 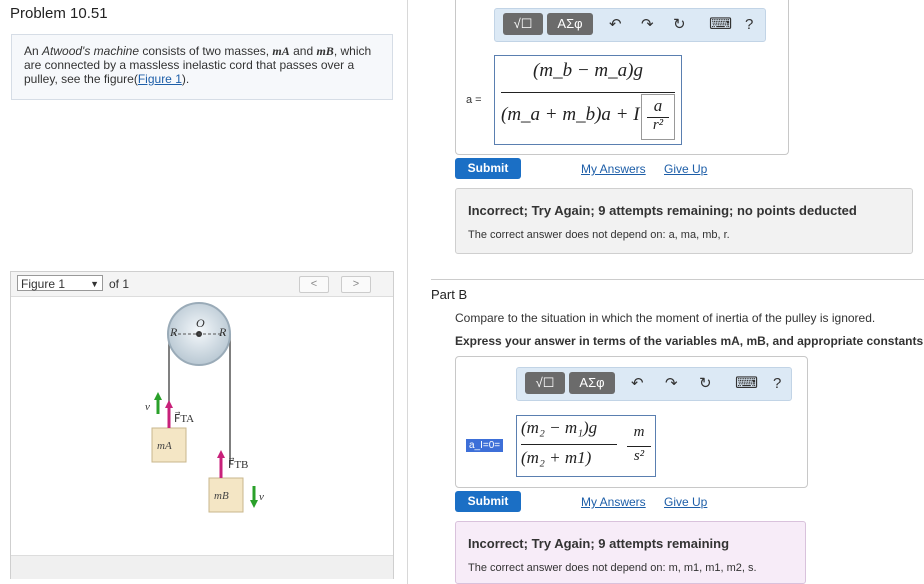 I want to click on fraction-bar-a, so click(x=588, y=92).